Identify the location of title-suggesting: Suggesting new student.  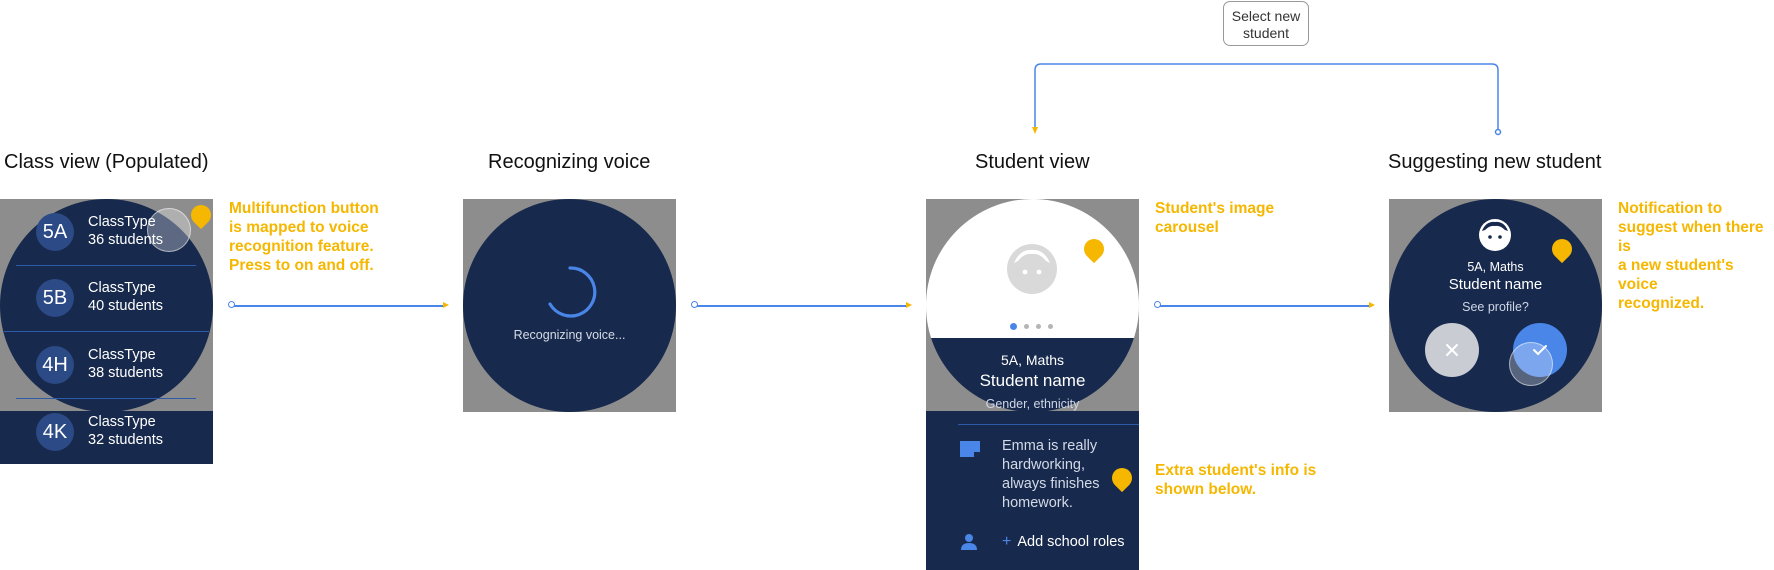
(1495, 162).